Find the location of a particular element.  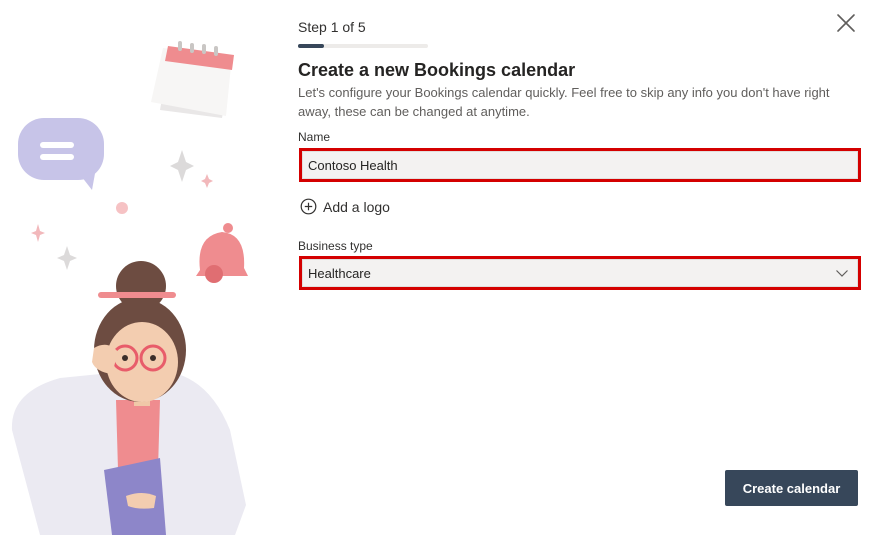

add-logo-button: Add a logo is located at coordinates (345, 206).